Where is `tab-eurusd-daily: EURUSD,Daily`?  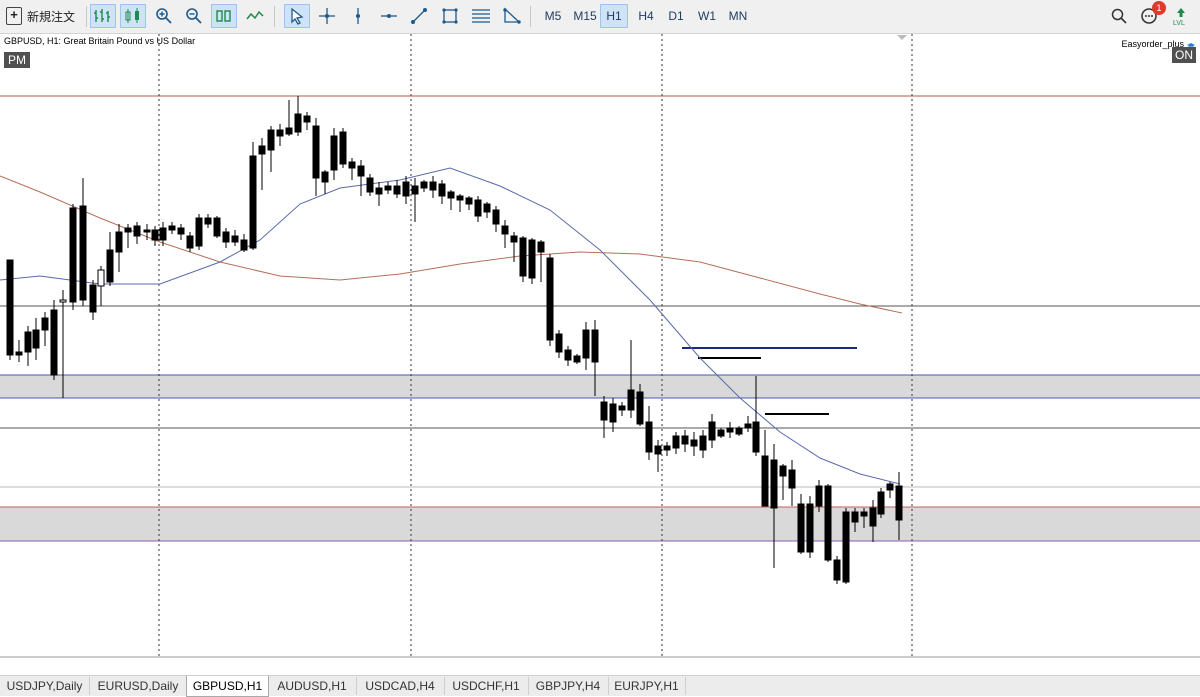
tab-eurusd-daily: EURUSD,Daily is located at coordinates (138, 686).